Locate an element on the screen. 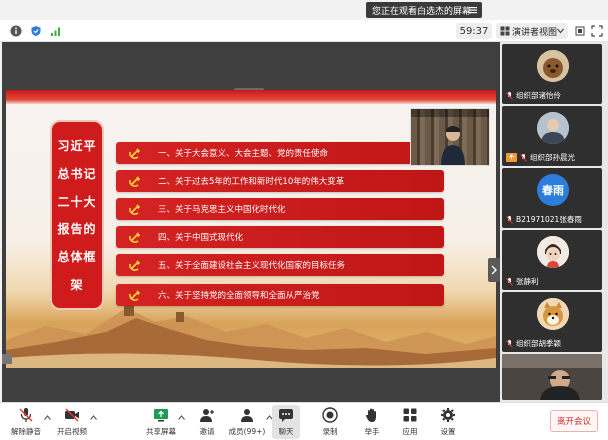  topic-text: 三、关于马克思主义中国化时代化 is located at coordinates (222, 210).